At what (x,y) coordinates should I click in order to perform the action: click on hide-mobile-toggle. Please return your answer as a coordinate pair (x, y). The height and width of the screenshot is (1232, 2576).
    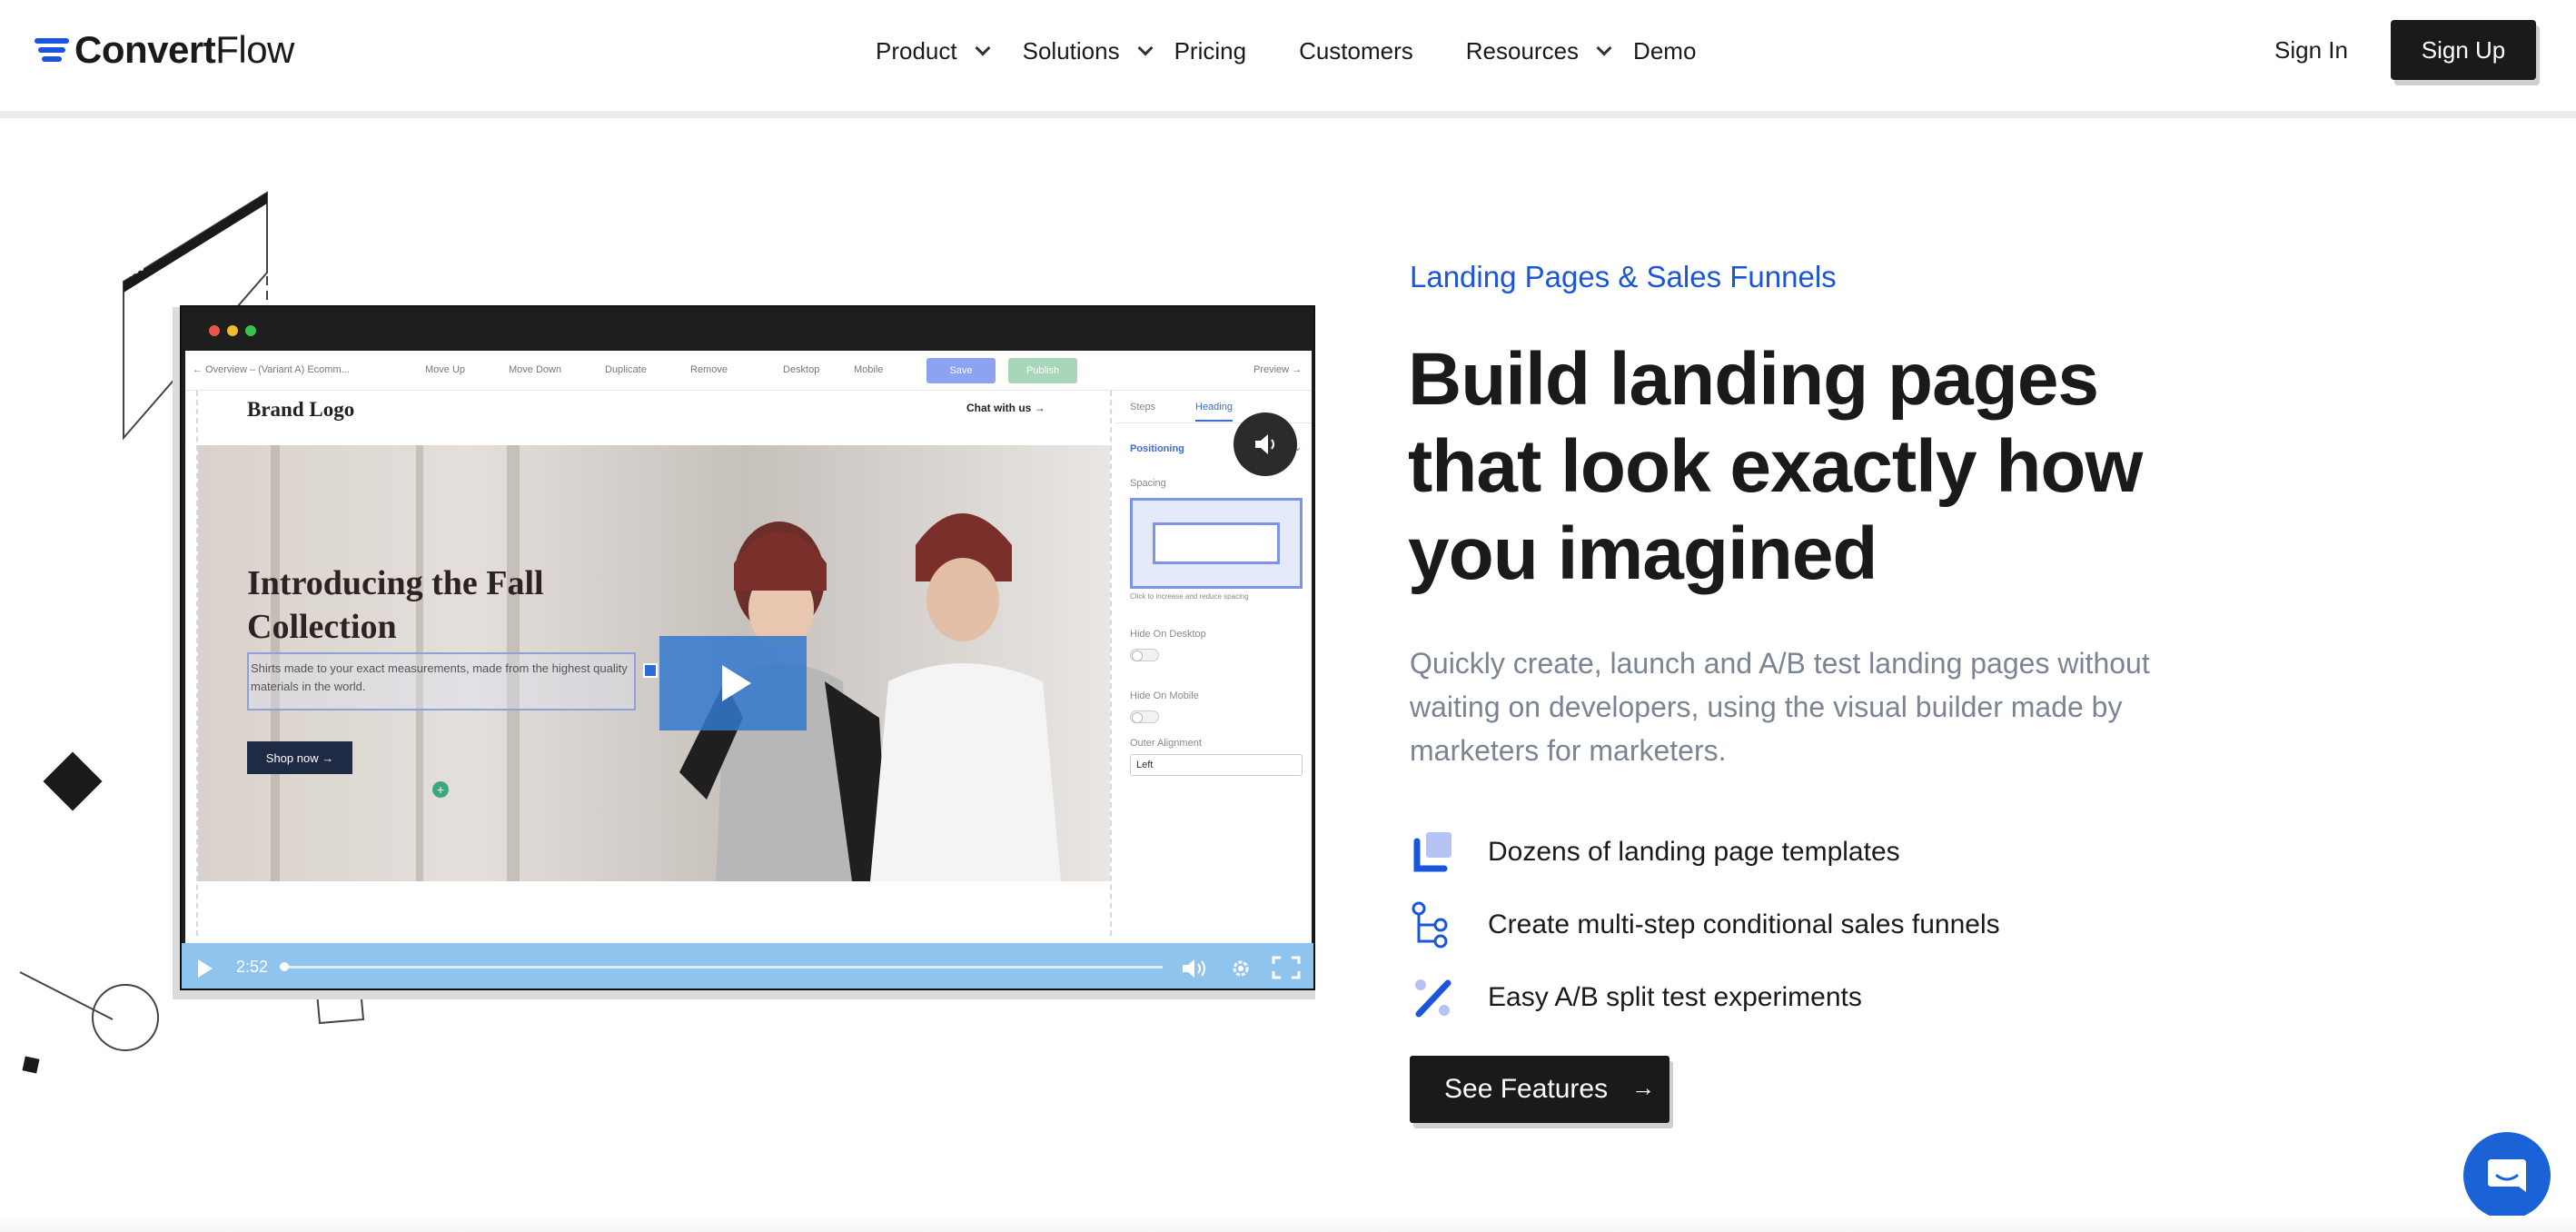
    Looking at the image, I should click on (1144, 716).